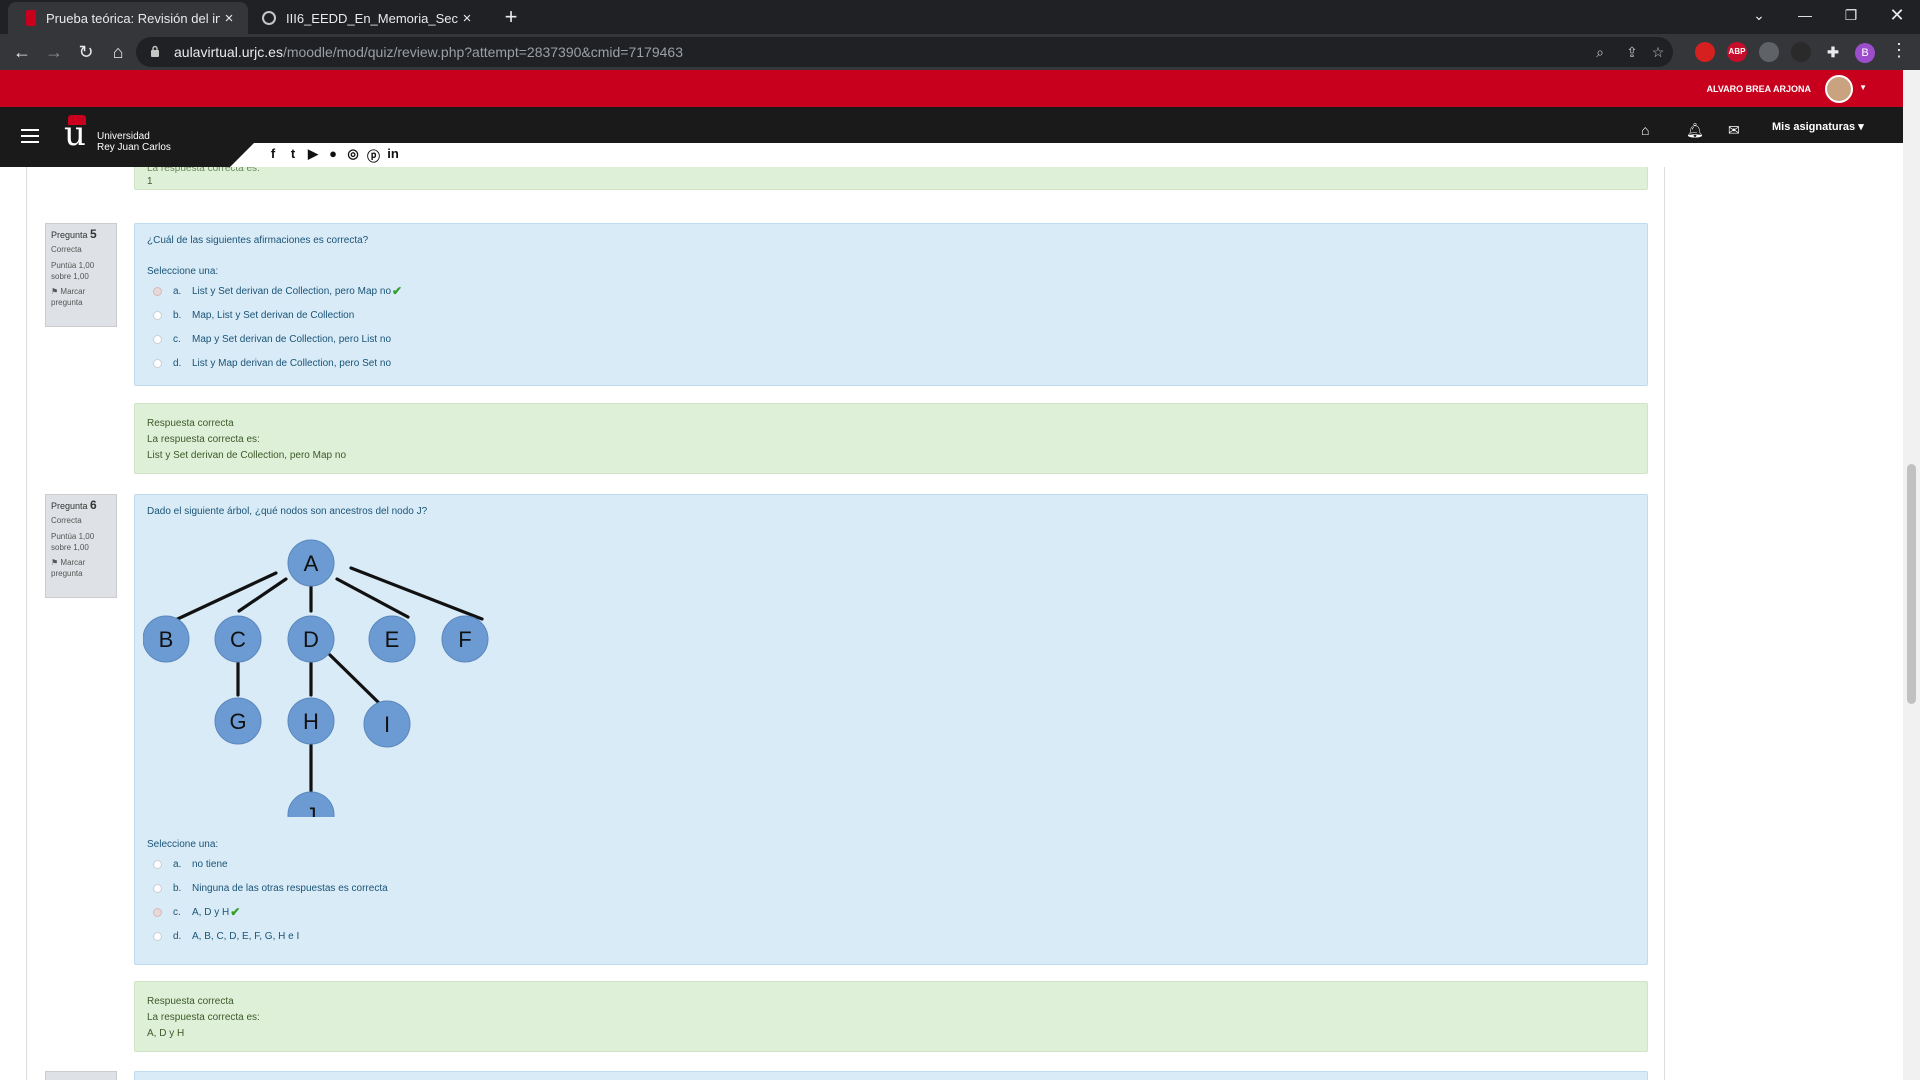  I want to click on tree-node-label: F, so click(464, 639).